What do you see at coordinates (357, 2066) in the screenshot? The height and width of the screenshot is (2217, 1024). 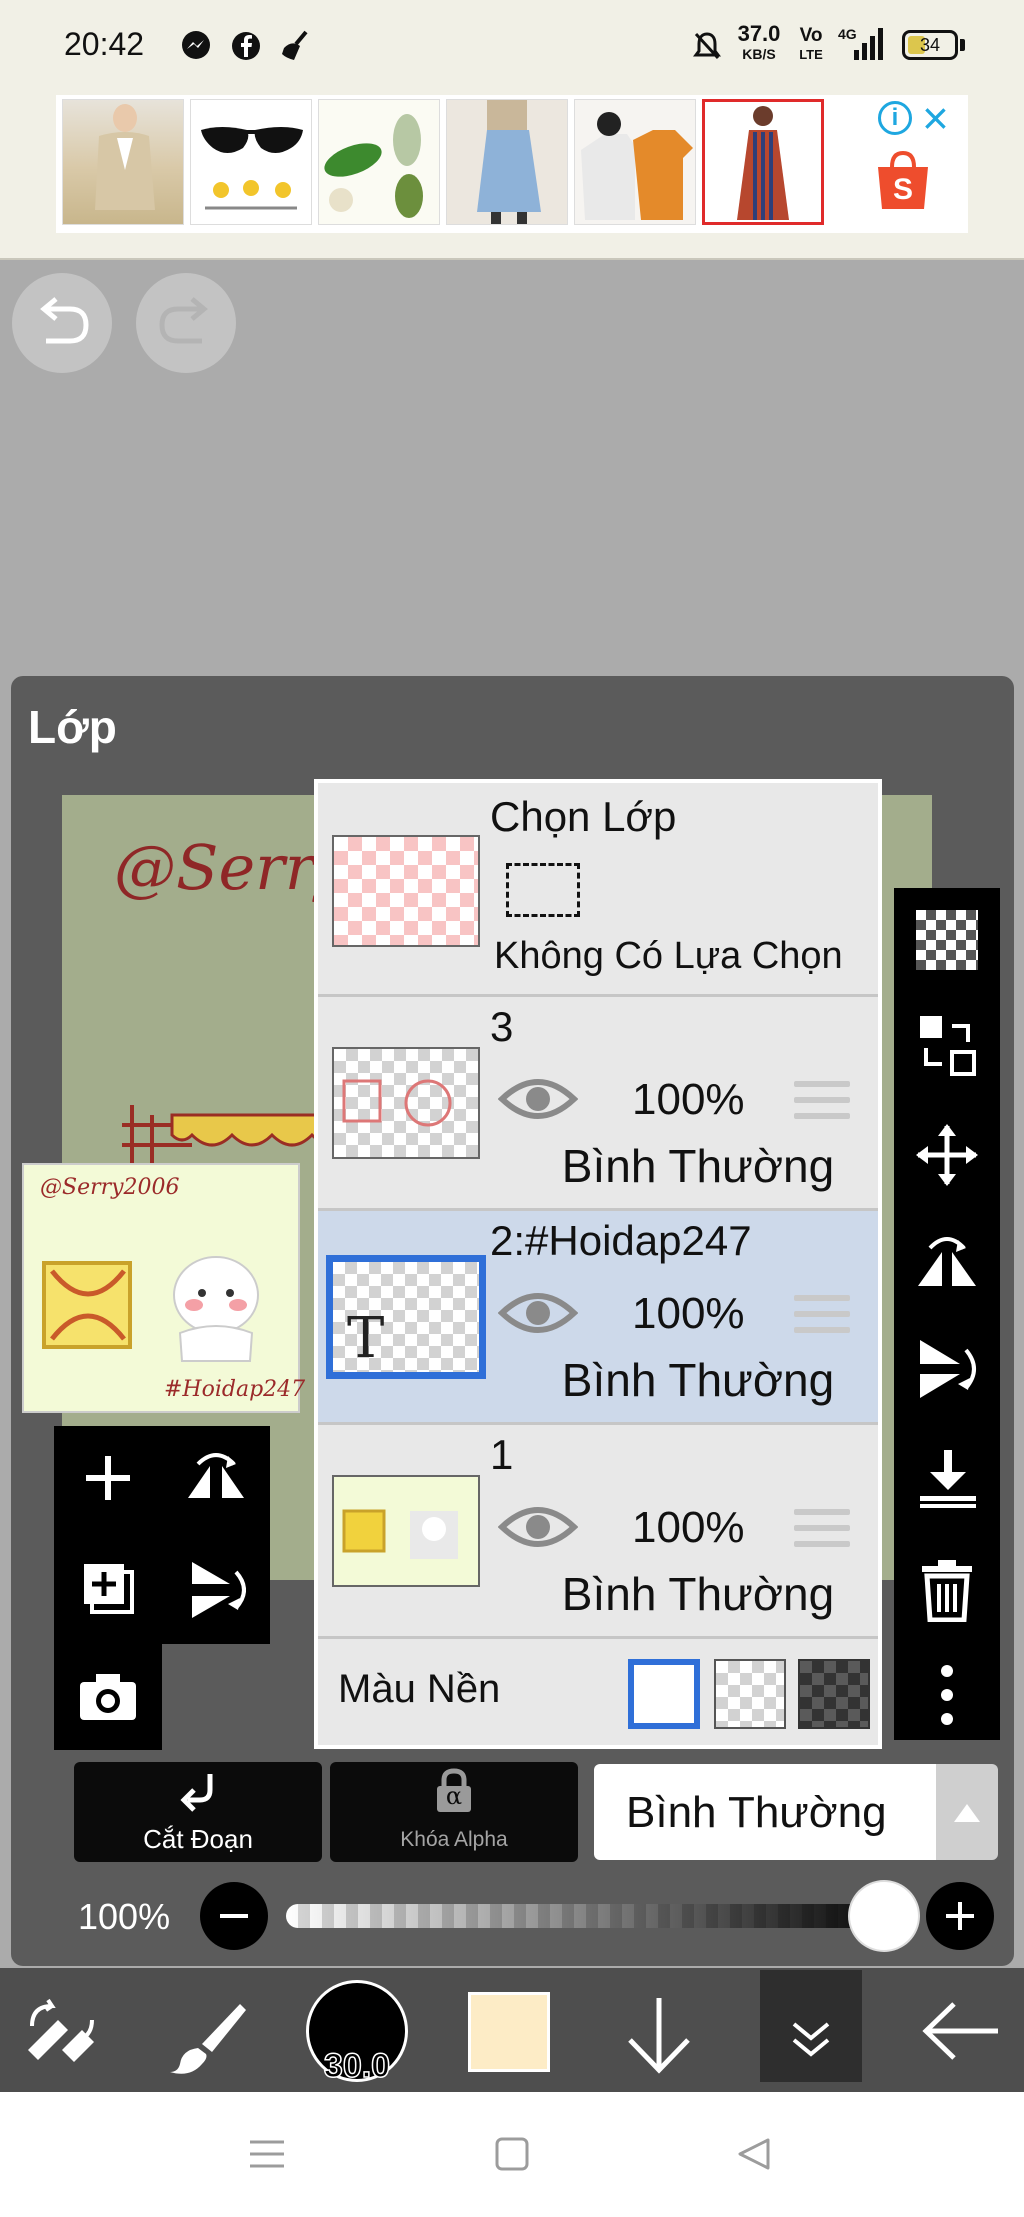 I see `brush-size-value: 30.0` at bounding box center [357, 2066].